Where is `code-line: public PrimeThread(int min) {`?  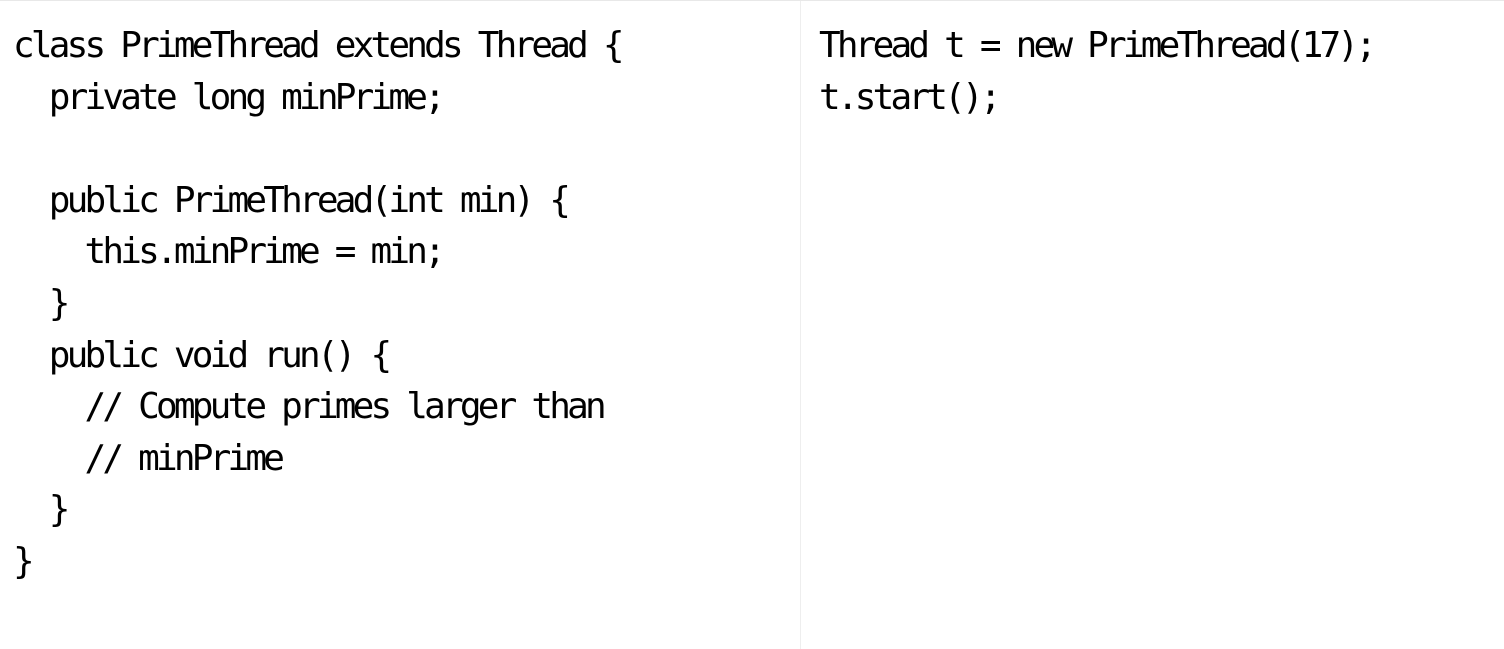 code-line: public PrimeThread(int min) { is located at coordinates (292, 200).